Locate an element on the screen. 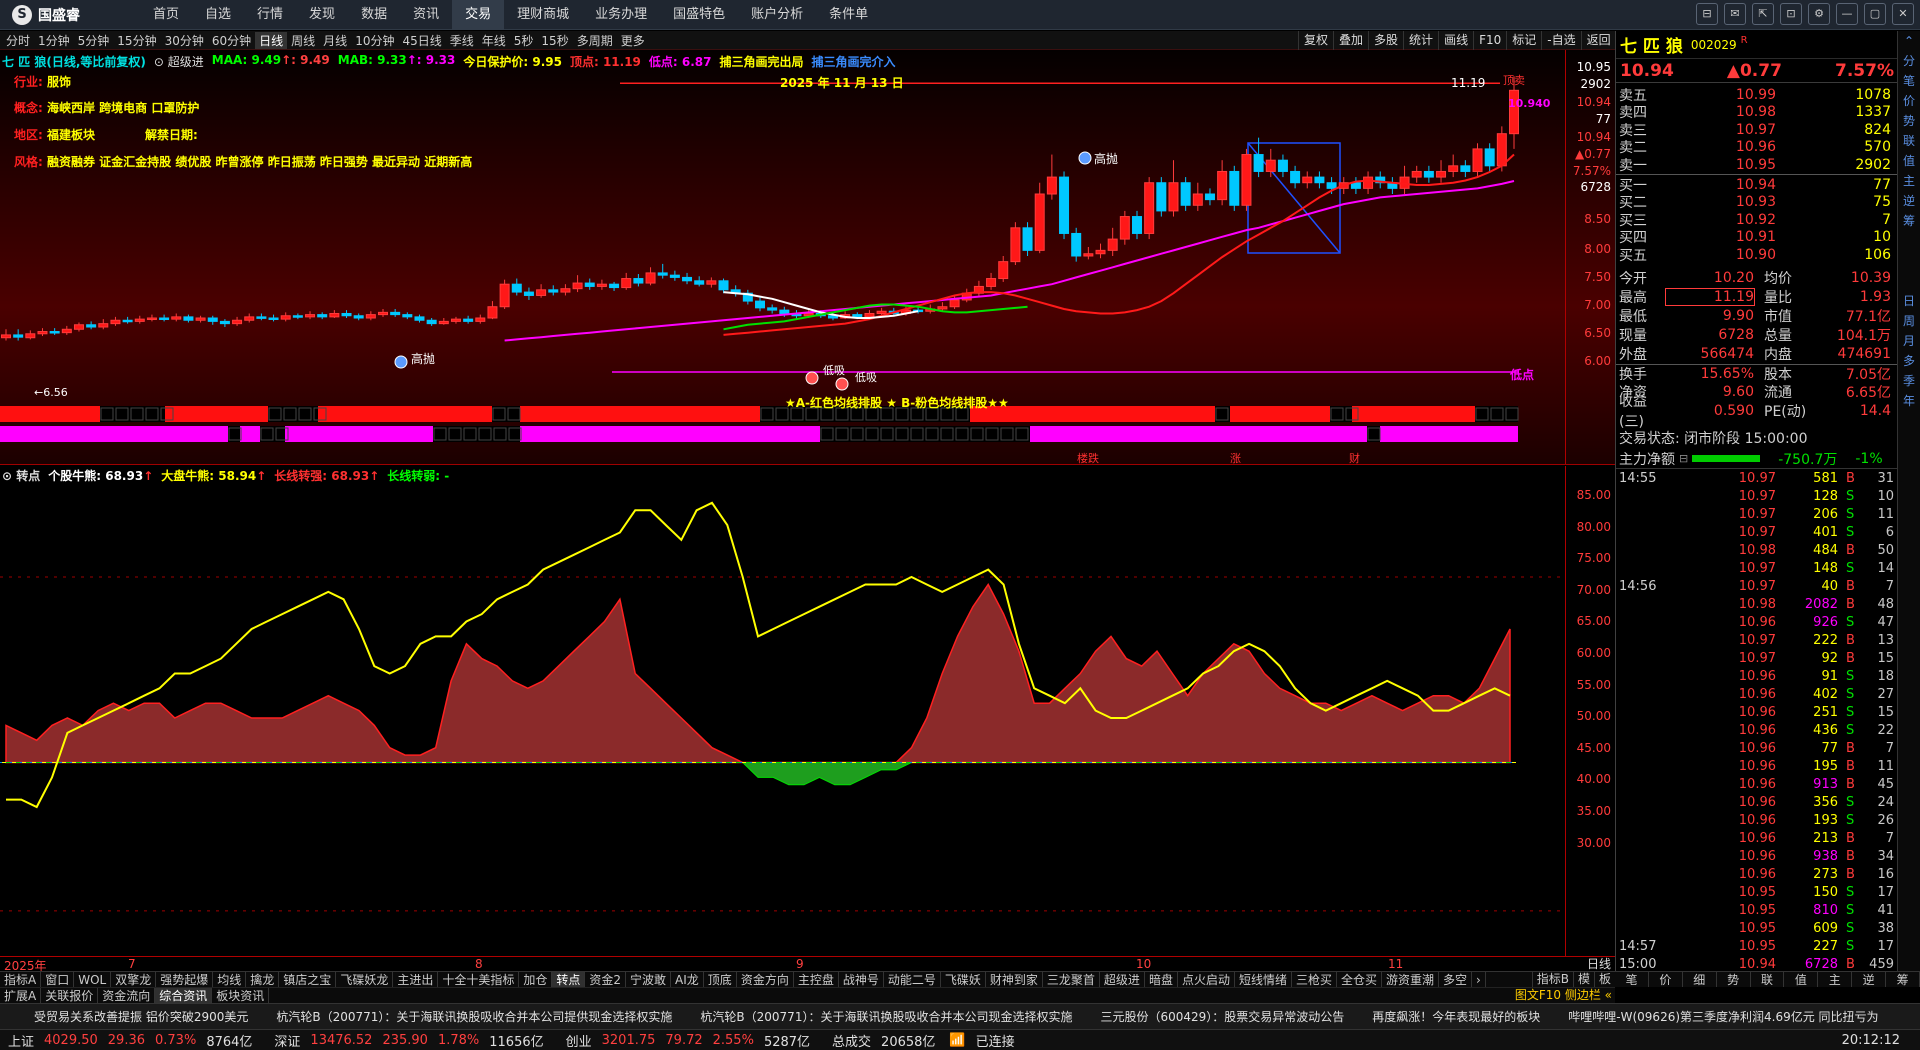 The height and width of the screenshot is (1050, 1920). bottom-tab-1: 关联报价 is located at coordinates (70, 995).